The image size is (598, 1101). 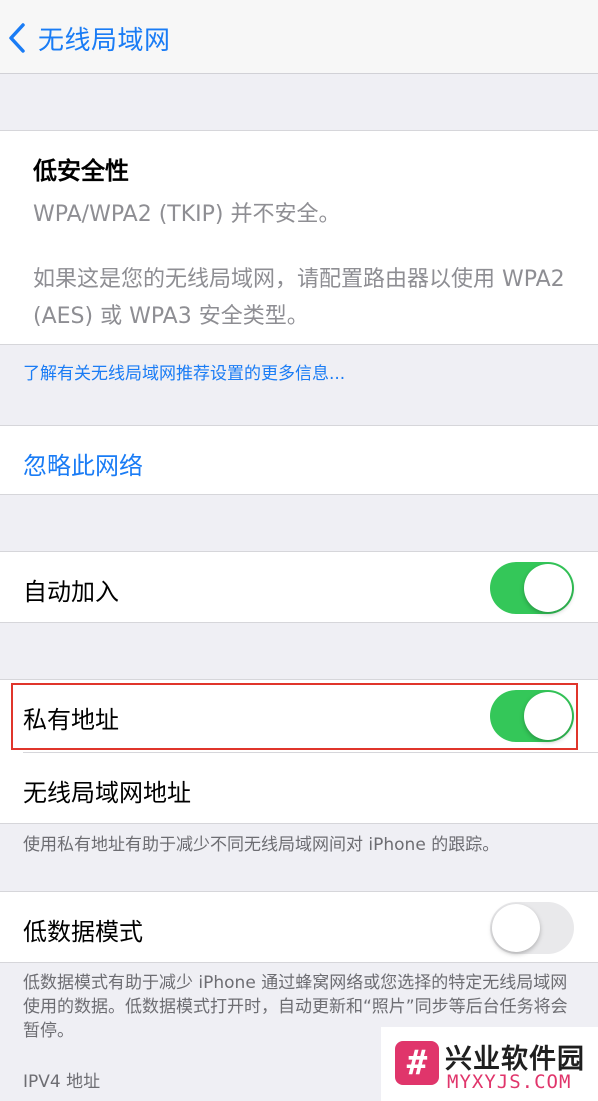 I want to click on private-address-group: 私有地址 无线局域网地址, so click(x=299, y=751).